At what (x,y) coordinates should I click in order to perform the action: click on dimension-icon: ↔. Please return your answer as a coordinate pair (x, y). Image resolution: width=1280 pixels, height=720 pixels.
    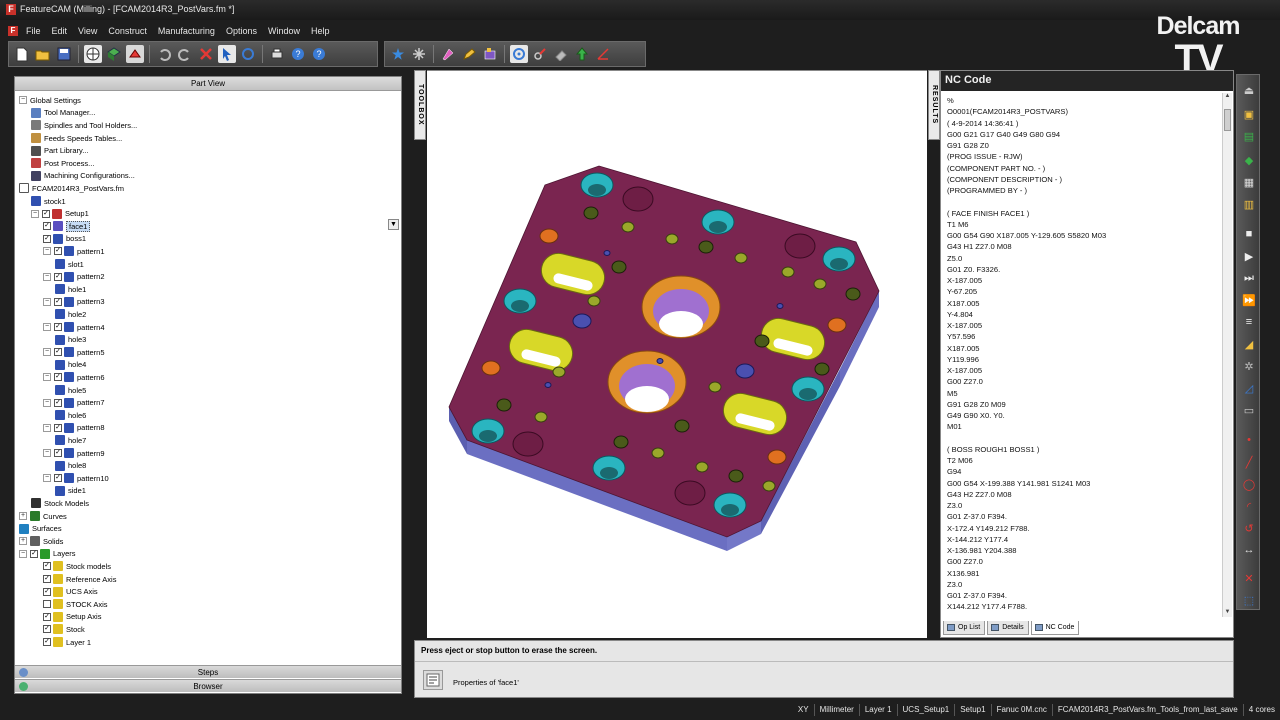
    Looking at the image, I should click on (1249, 550).